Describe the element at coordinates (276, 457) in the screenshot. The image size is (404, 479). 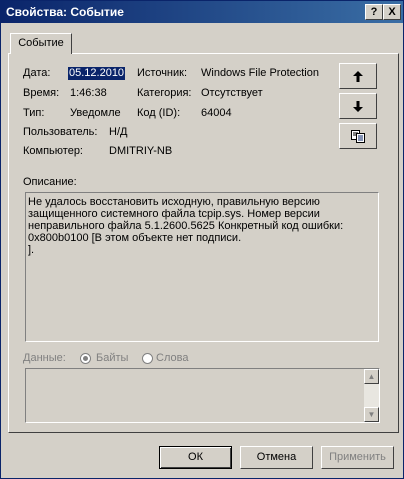
I see `cancel-button: Отмена` at that location.